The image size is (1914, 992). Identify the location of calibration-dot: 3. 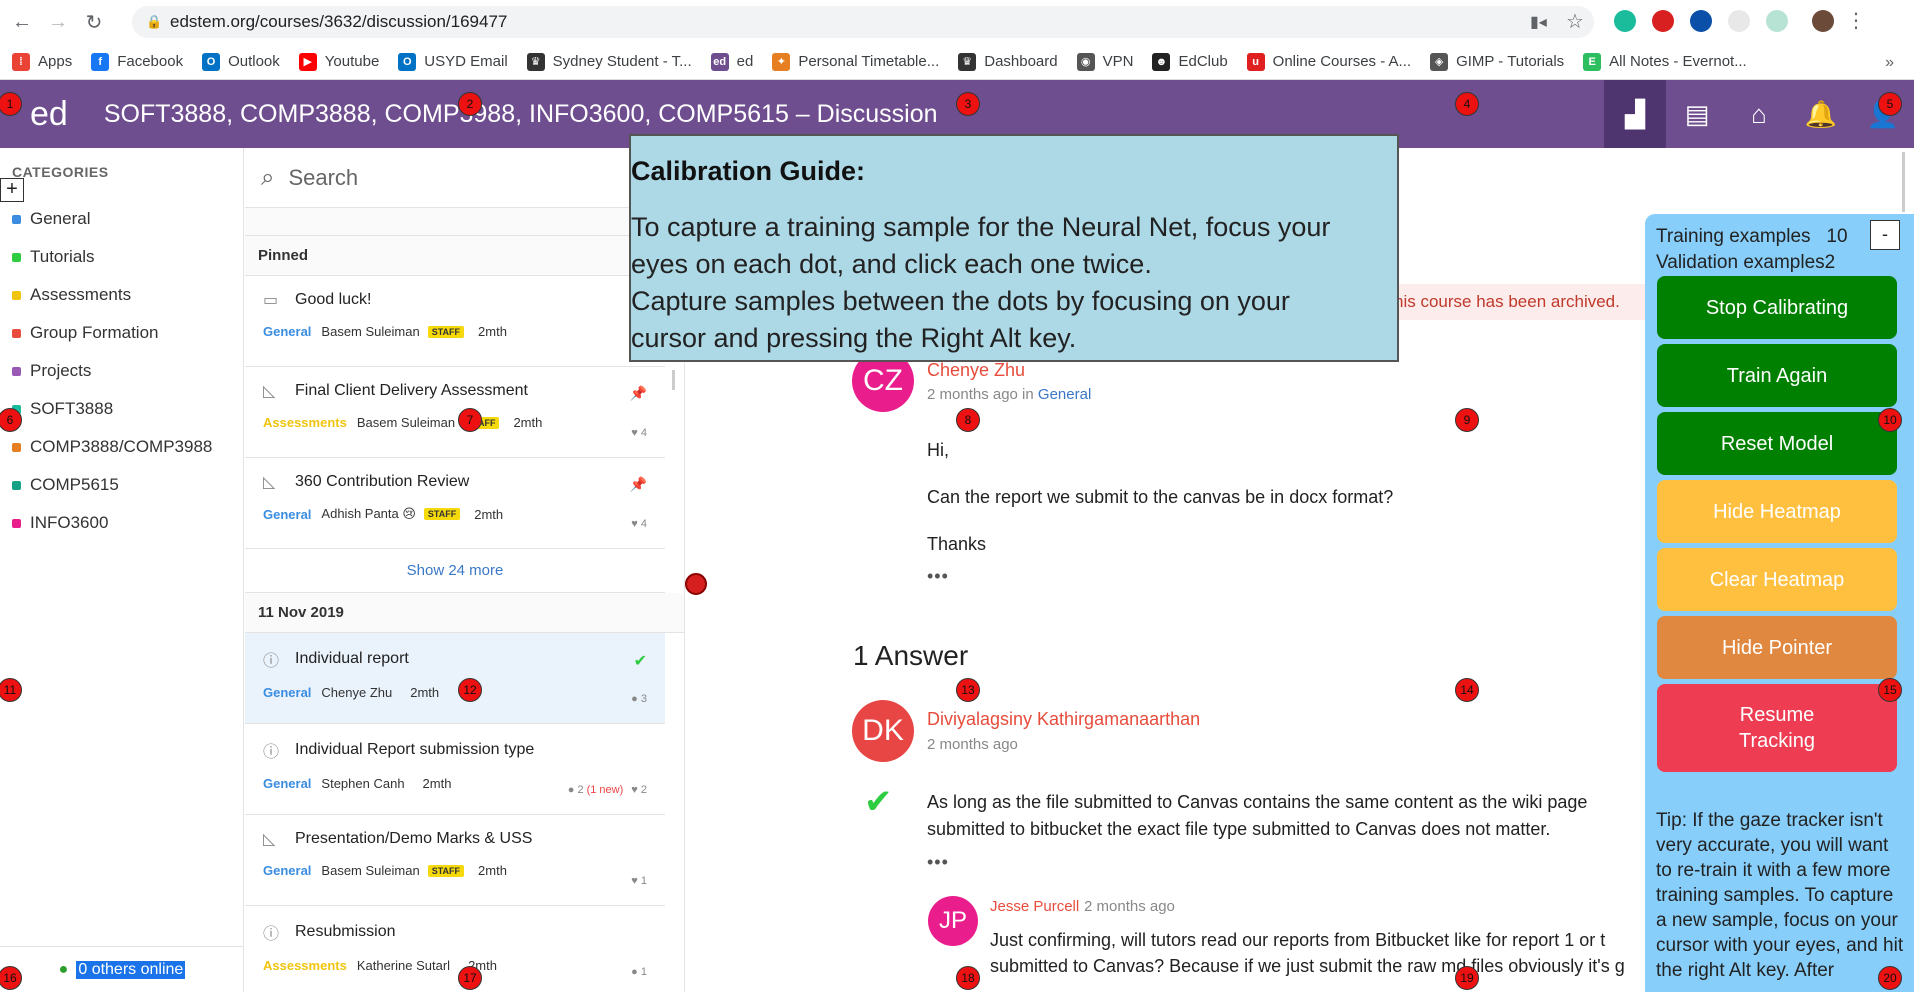
(968, 104).